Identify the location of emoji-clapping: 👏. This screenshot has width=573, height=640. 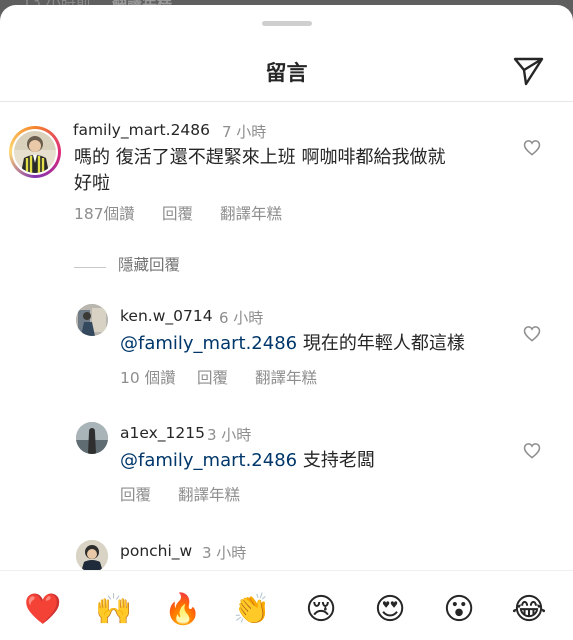
(252, 610).